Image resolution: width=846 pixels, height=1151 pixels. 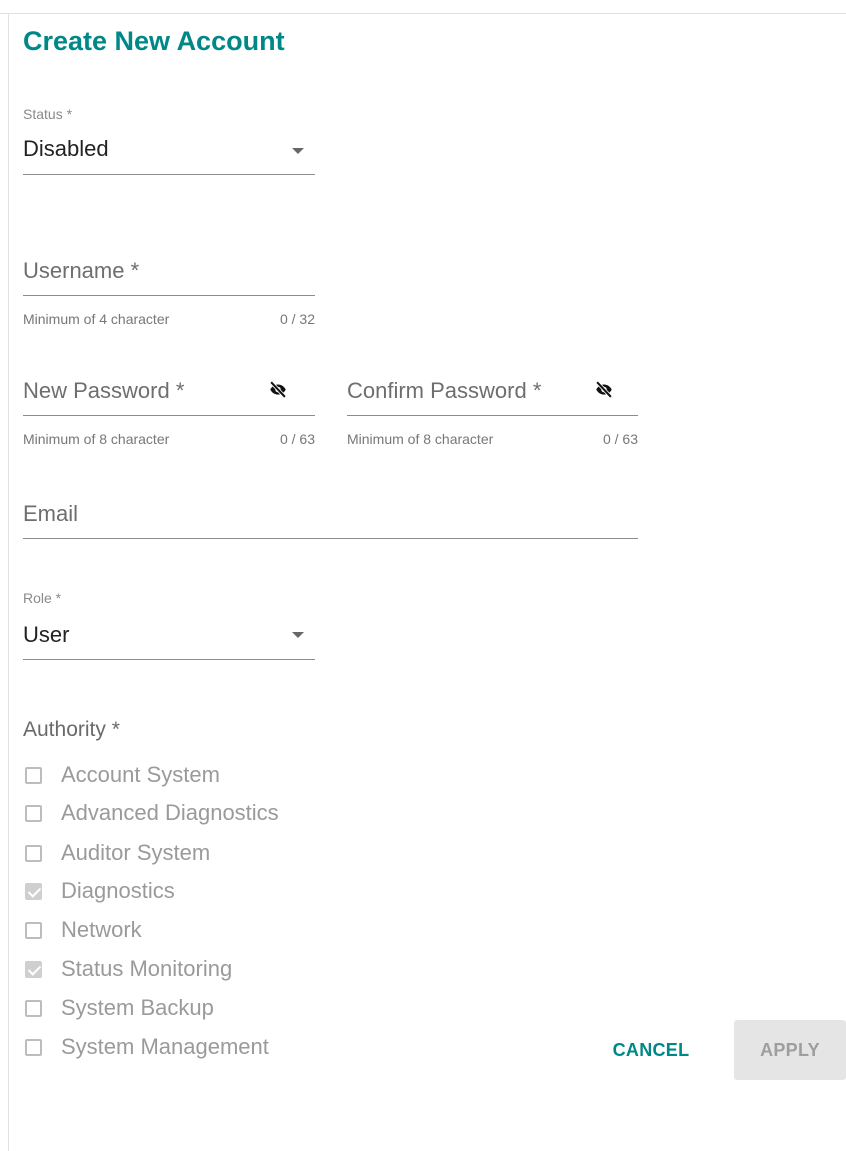 I want to click on authority-item-label: Advanced Diagnostics, so click(x=170, y=812).